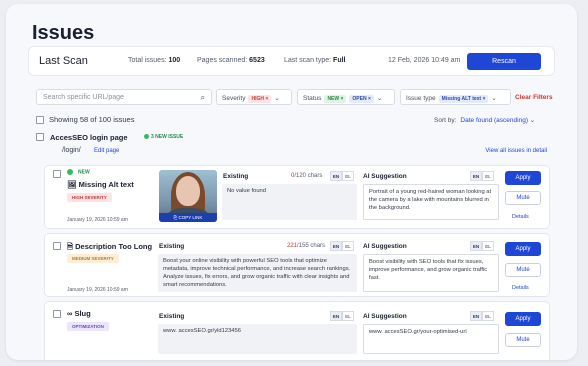 The image size is (588, 366). Describe the element at coordinates (289, 202) in the screenshot. I see `existing-value: No value found` at that location.